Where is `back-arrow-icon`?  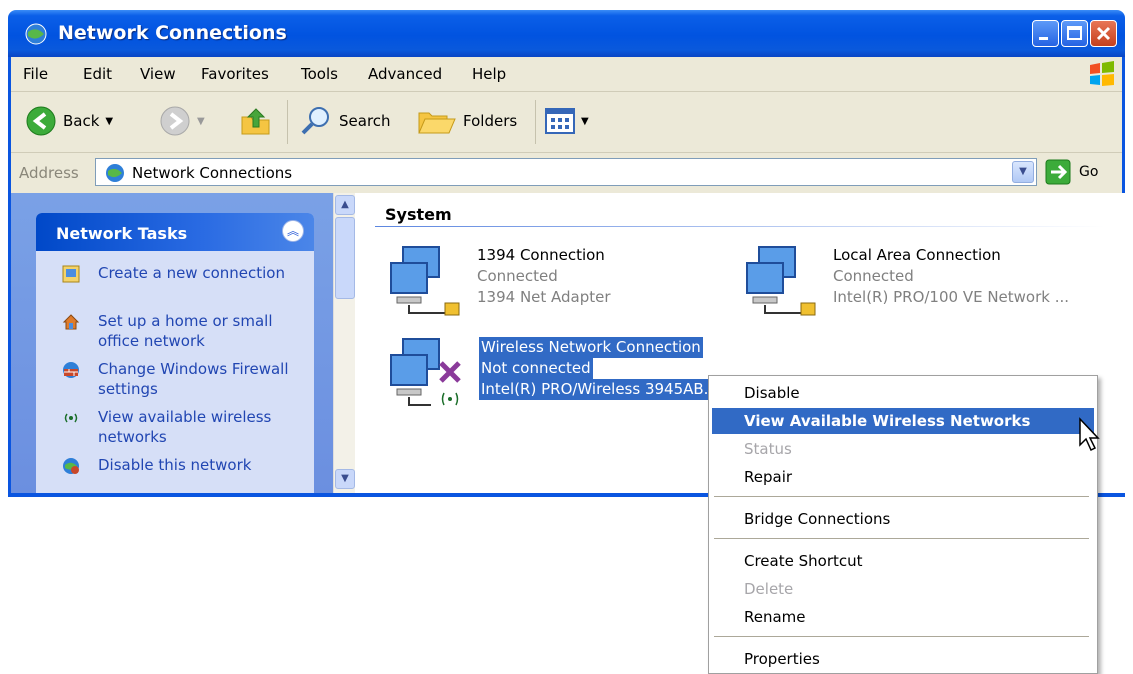 back-arrow-icon is located at coordinates (41, 121).